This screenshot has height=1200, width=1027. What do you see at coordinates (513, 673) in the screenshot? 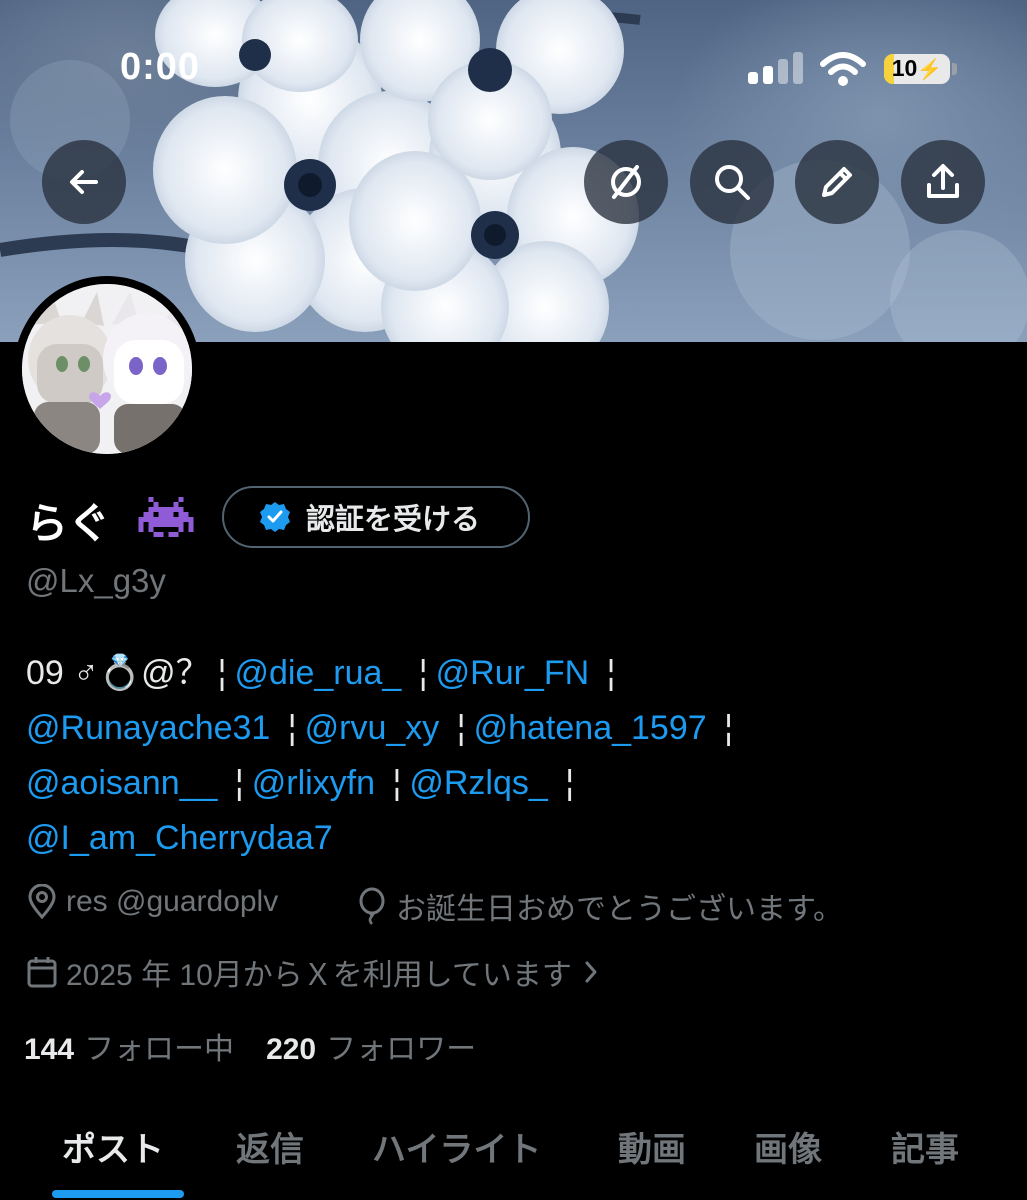
I see `bio-mention-link: @Rur_FN` at bounding box center [513, 673].